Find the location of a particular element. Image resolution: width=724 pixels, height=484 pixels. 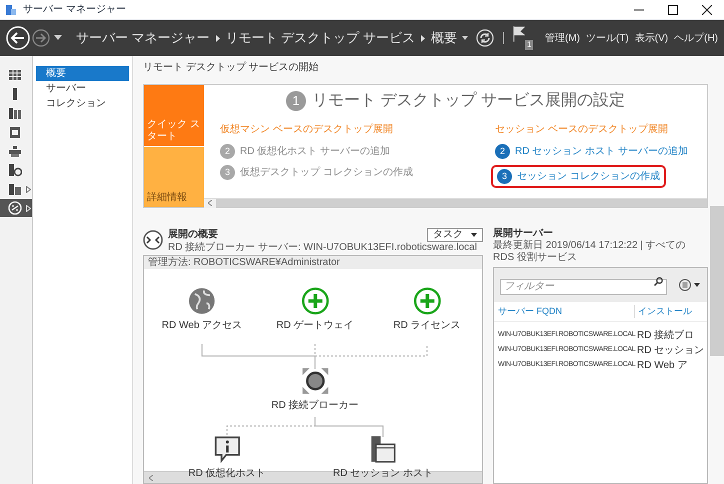

maximize-icon is located at coordinates (673, 9).